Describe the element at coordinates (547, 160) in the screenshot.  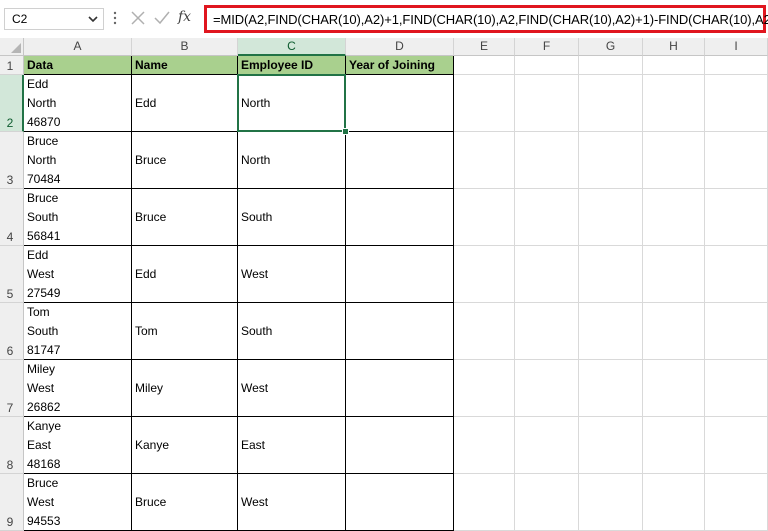
I see `cell-f3` at that location.